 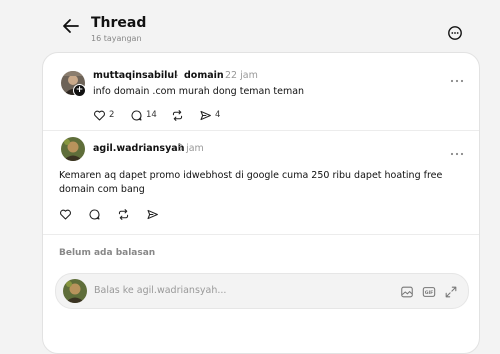 What do you see at coordinates (262, 291) in the screenshot?
I see `reply-input: Balas ke agil.wadriansyah... GIF` at bounding box center [262, 291].